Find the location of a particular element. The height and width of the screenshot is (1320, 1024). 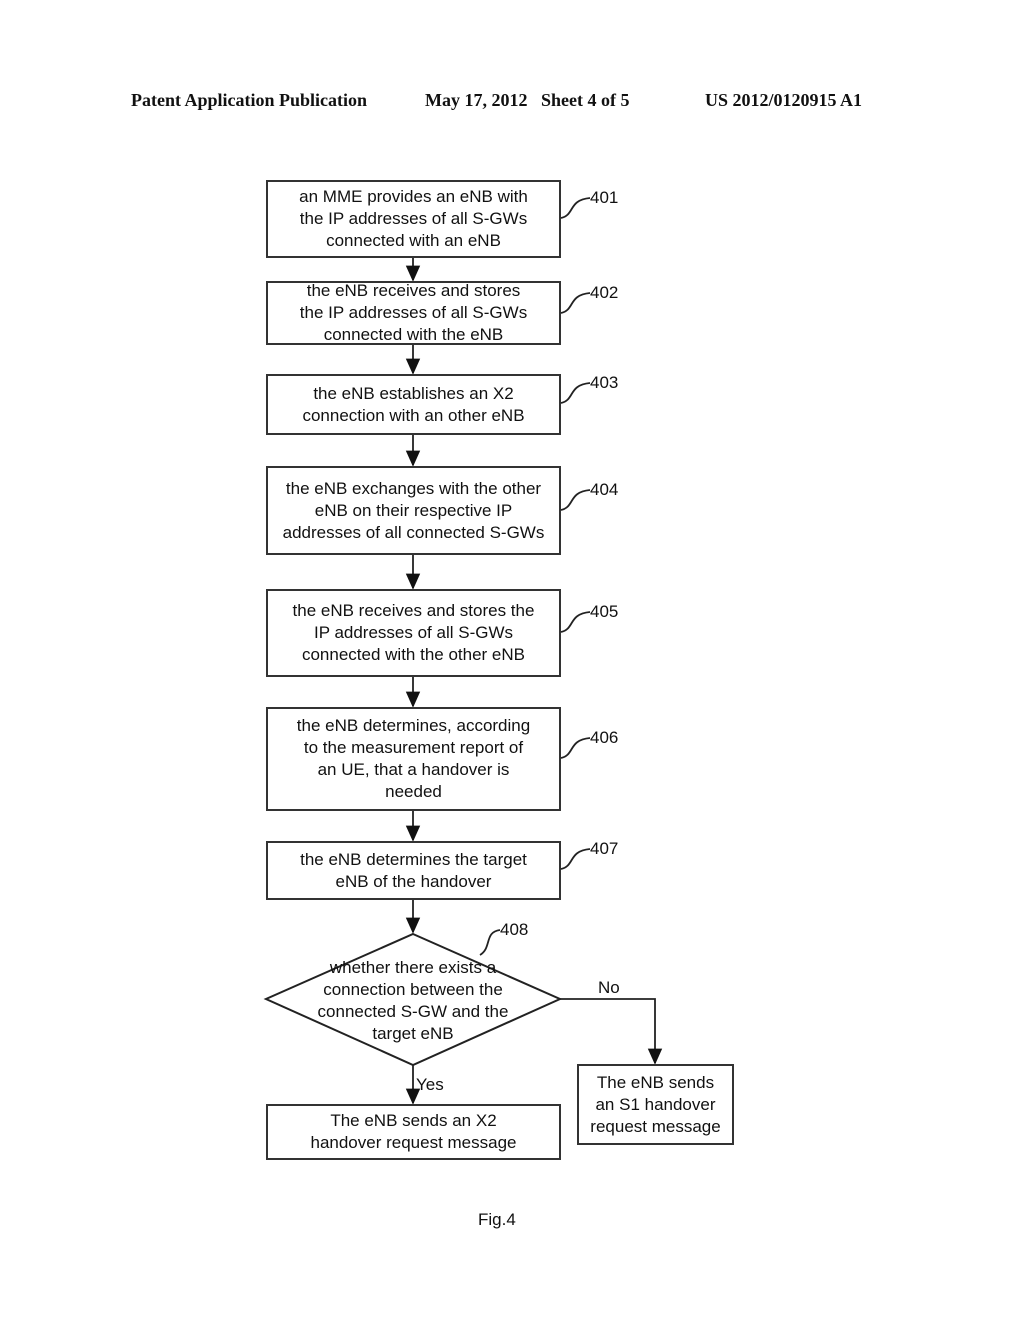

yes-label: Yes is located at coordinates (430, 1084).